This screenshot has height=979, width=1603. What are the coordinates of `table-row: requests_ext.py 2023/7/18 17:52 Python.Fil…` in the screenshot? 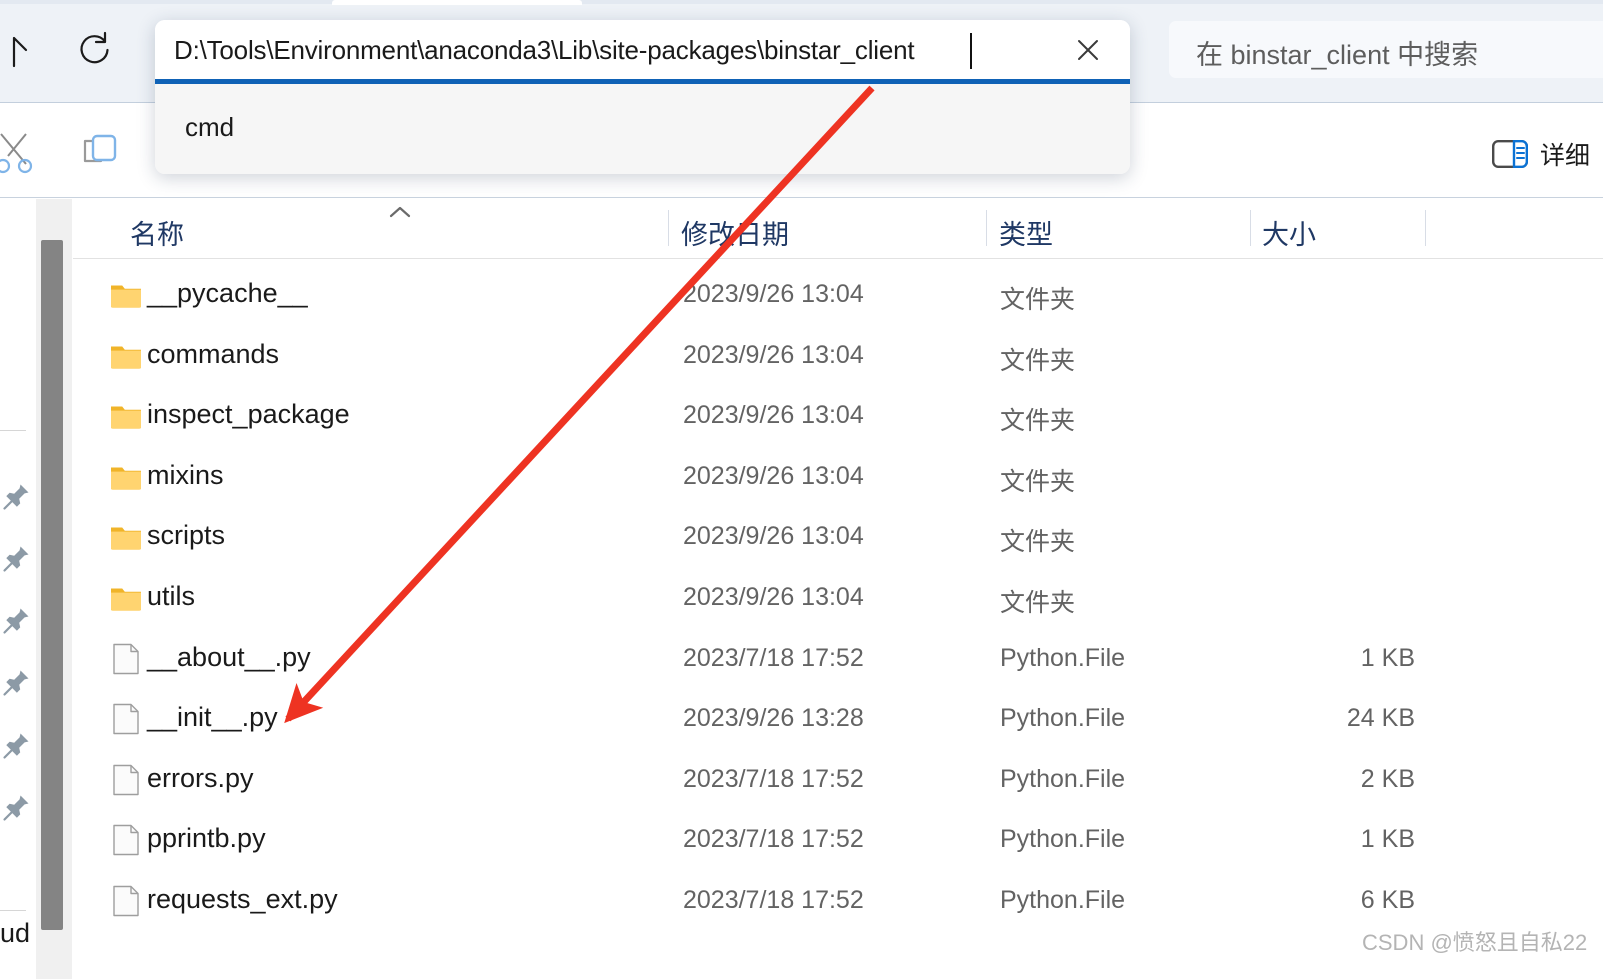 It's located at (838, 902).